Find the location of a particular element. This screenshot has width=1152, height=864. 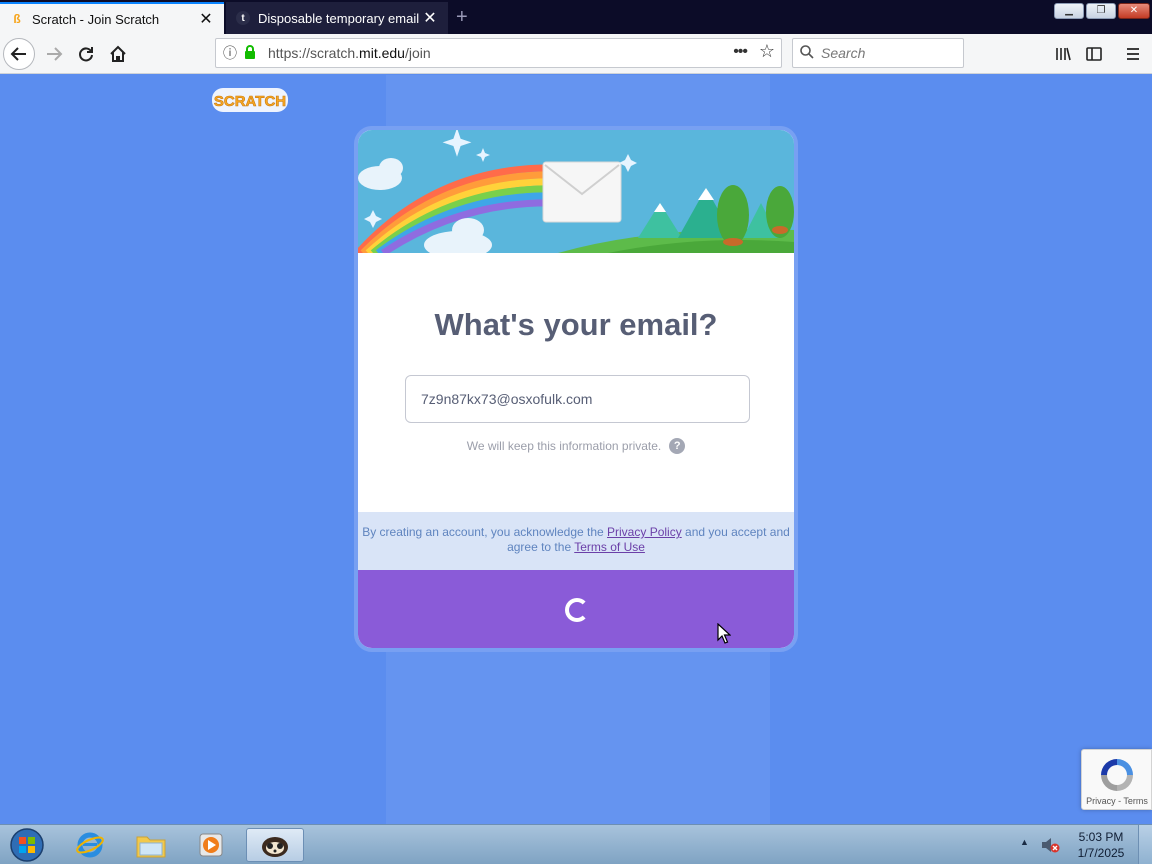

tab-label: Scratch - Join Scratch is located at coordinates (96, 19).